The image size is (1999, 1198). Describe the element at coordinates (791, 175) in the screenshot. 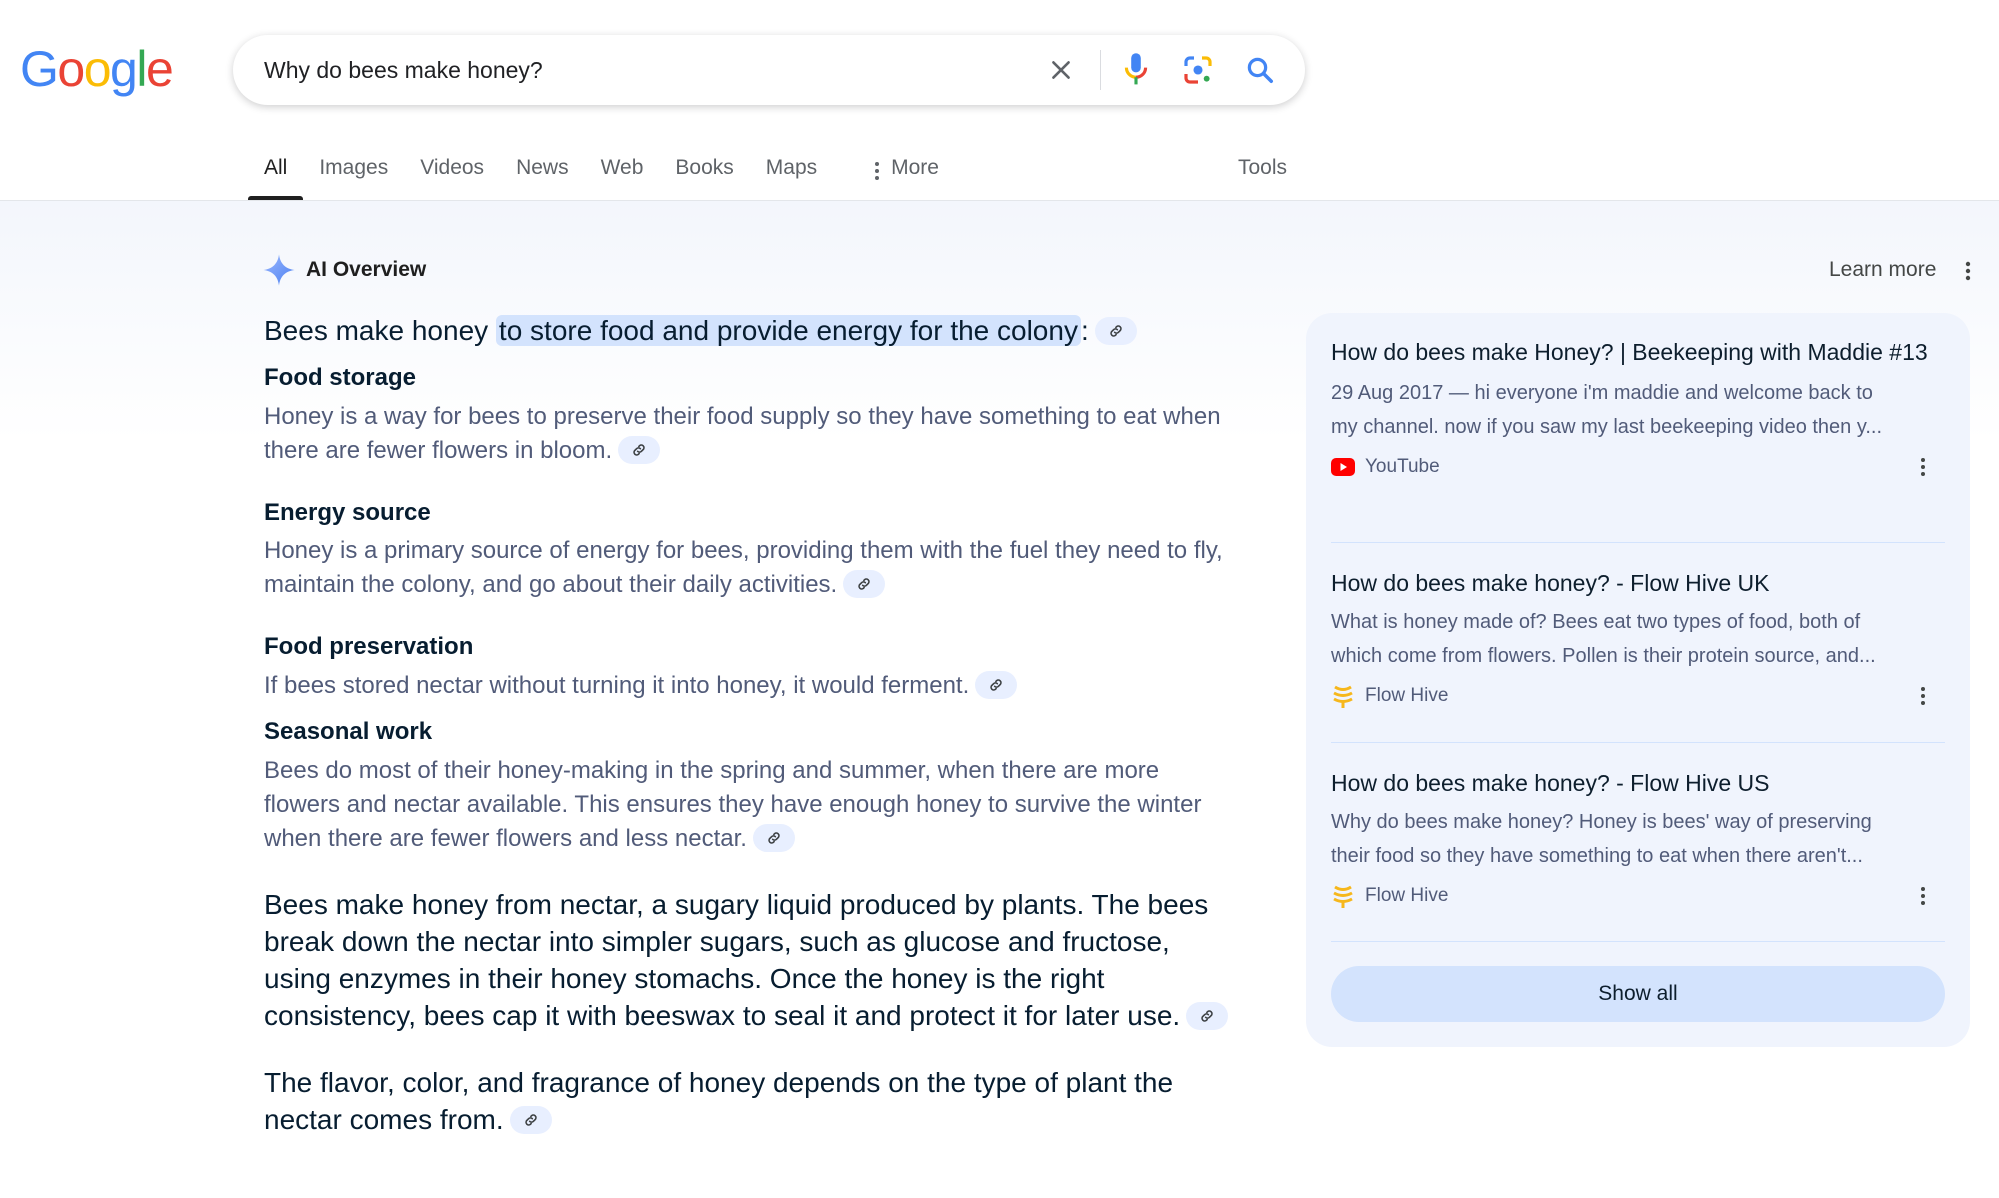

I see `tab-maps: Maps` at that location.